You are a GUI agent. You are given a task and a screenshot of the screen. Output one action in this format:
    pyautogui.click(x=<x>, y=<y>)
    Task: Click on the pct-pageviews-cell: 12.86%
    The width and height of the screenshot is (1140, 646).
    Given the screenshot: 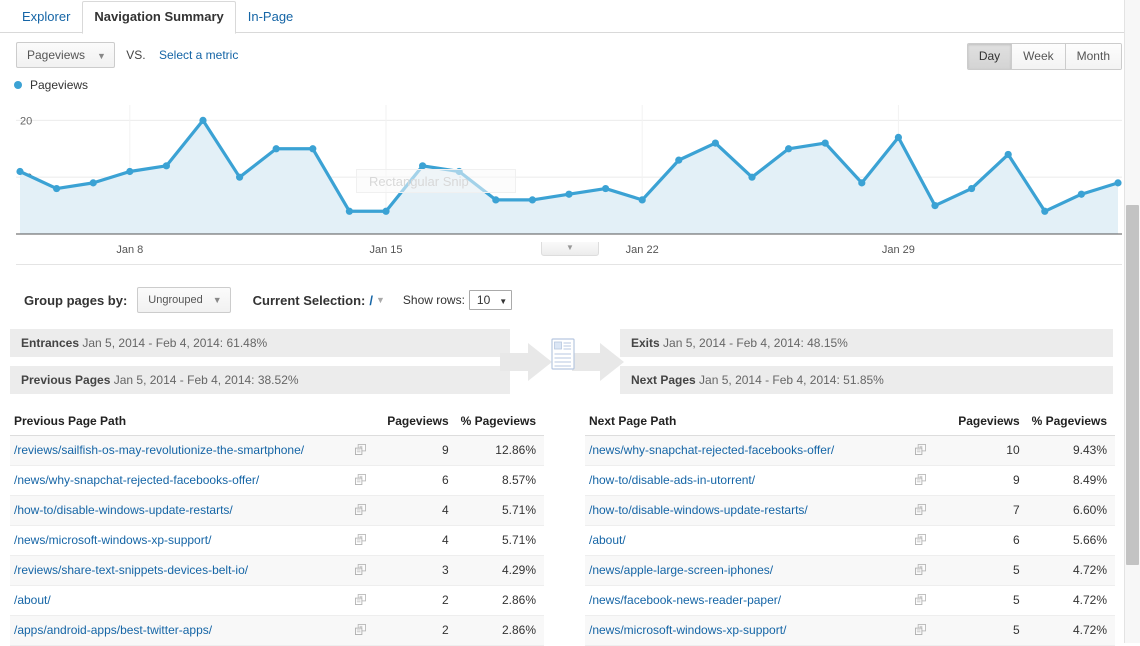 What is the action you would take?
    pyautogui.click(x=500, y=450)
    